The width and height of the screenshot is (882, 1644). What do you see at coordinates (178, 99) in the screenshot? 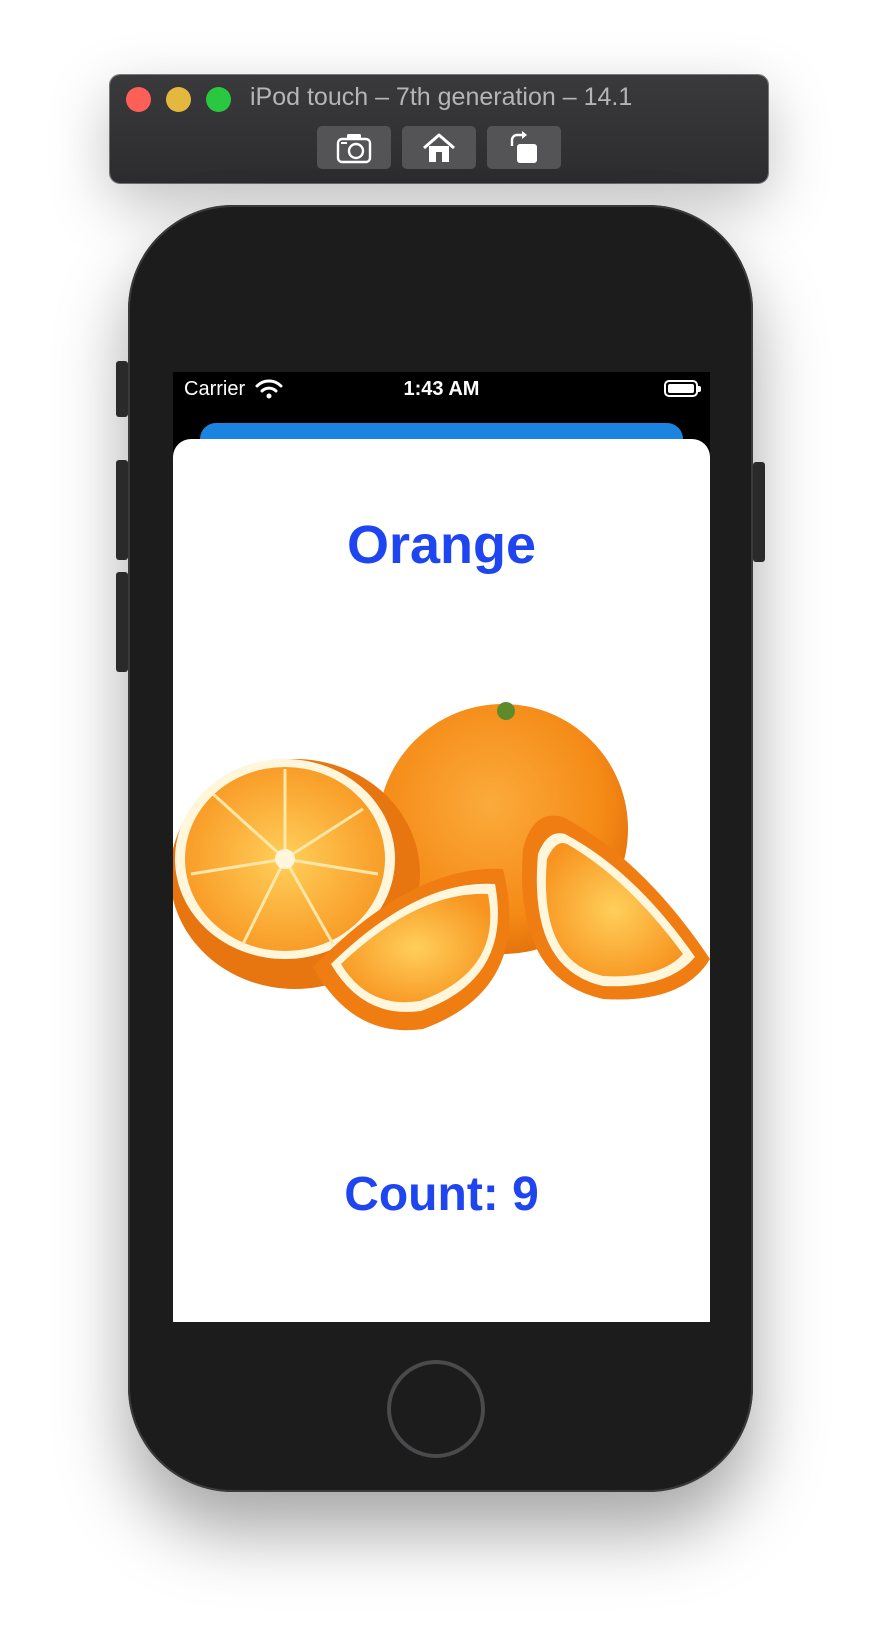
I see `minimize-window-button` at bounding box center [178, 99].